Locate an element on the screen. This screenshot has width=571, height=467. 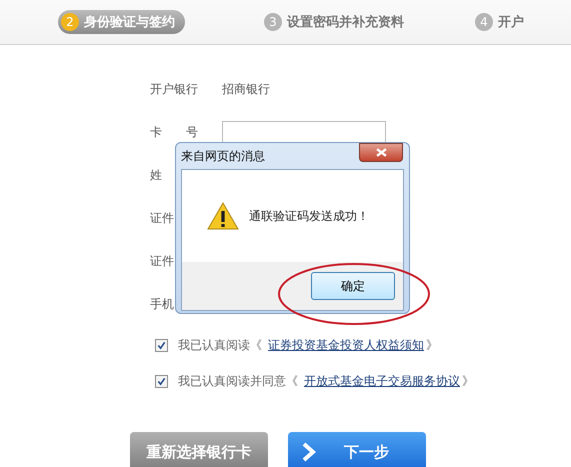
field-label: 卡 号 is located at coordinates (174, 132).